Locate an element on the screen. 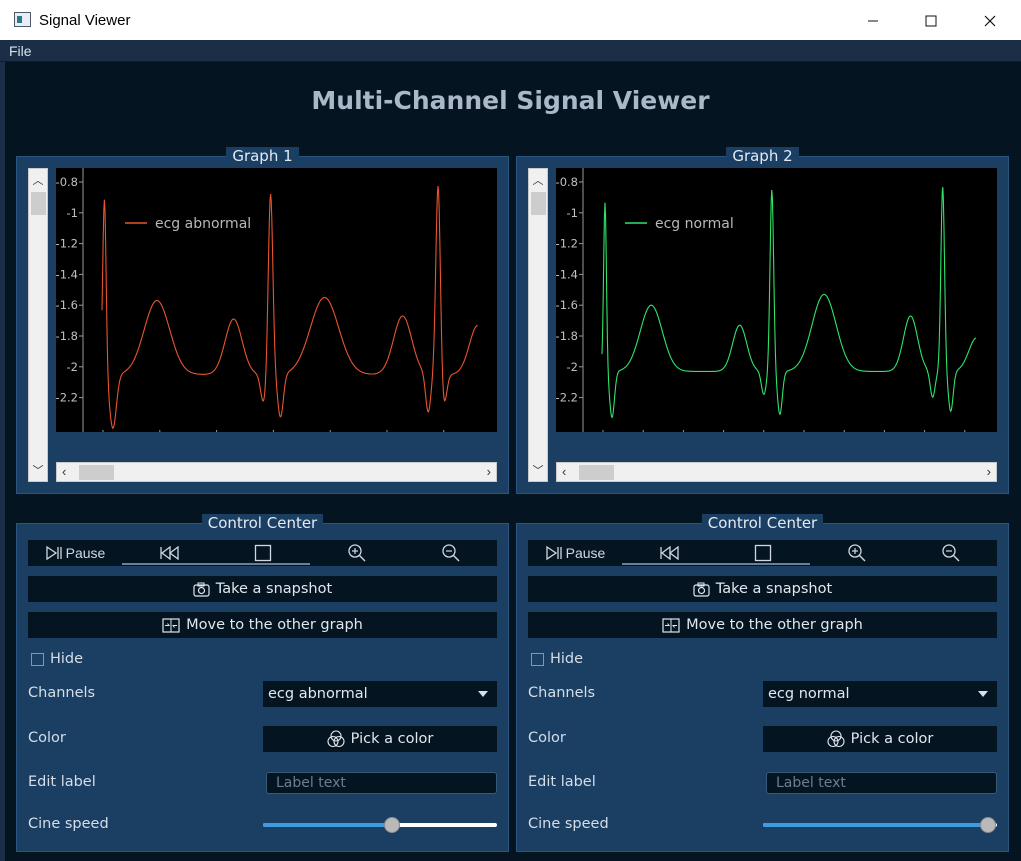  graph2-horizontal-scrollbar: ‹ › is located at coordinates (776, 472).